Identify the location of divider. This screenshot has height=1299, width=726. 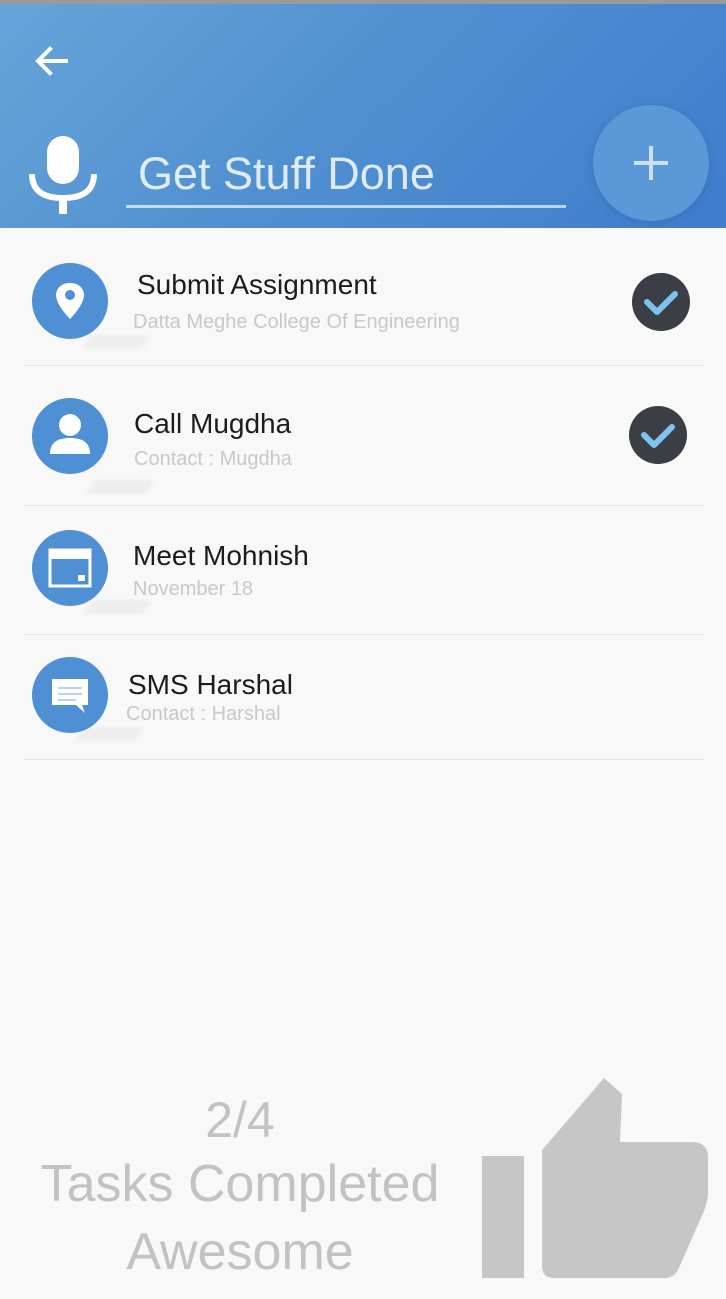
(364, 759).